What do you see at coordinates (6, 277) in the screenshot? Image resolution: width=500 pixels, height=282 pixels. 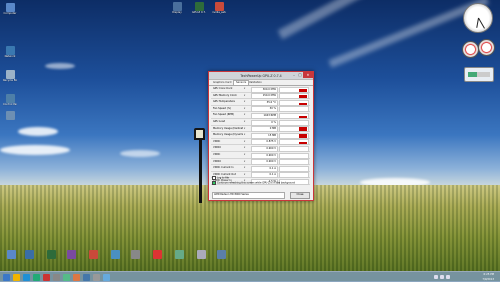 I see `start-button` at bounding box center [6, 277].